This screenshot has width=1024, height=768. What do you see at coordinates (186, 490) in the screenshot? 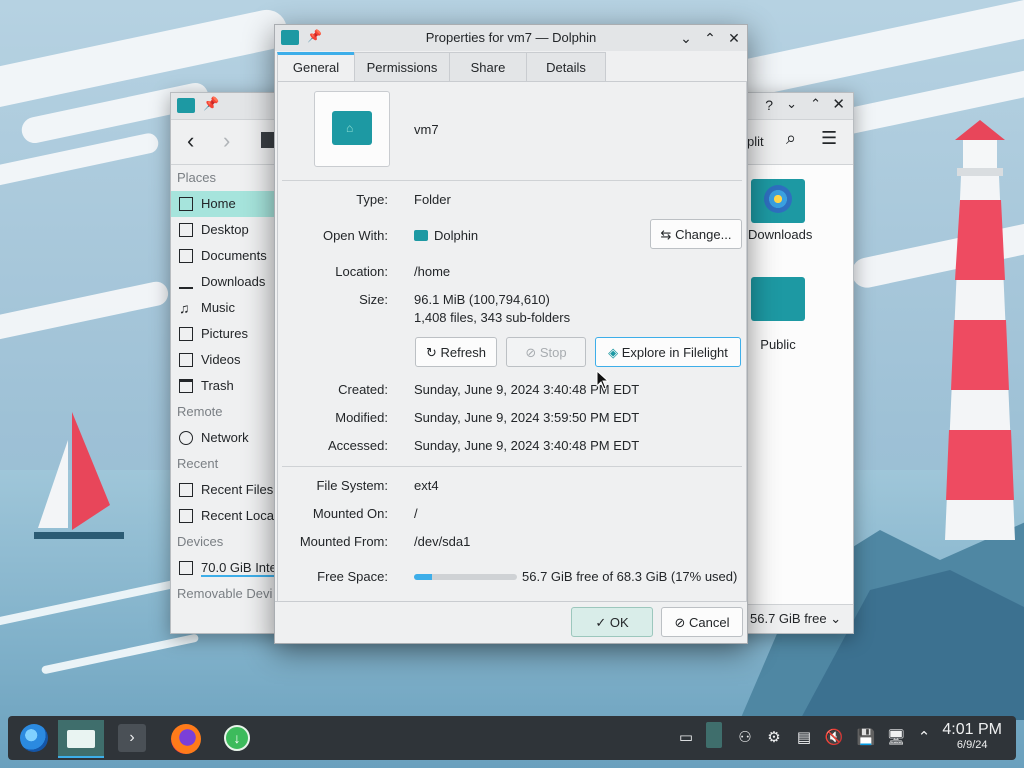
I see `recent-files-icon` at bounding box center [186, 490].